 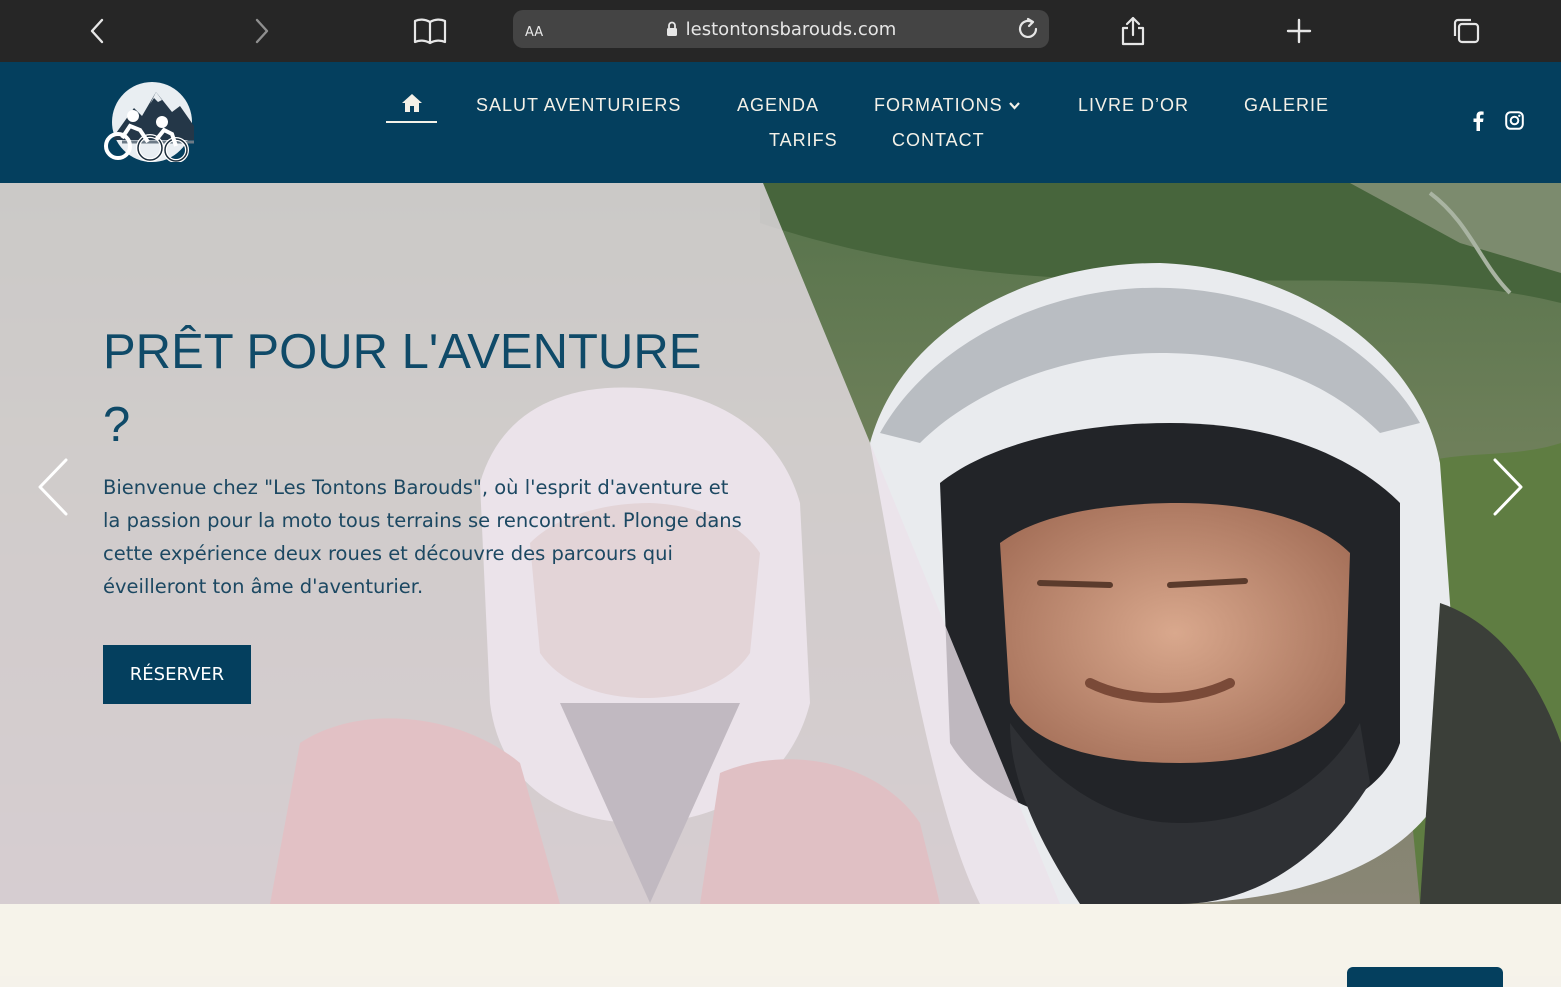 I want to click on reload-icon, so click(x=1028, y=29).